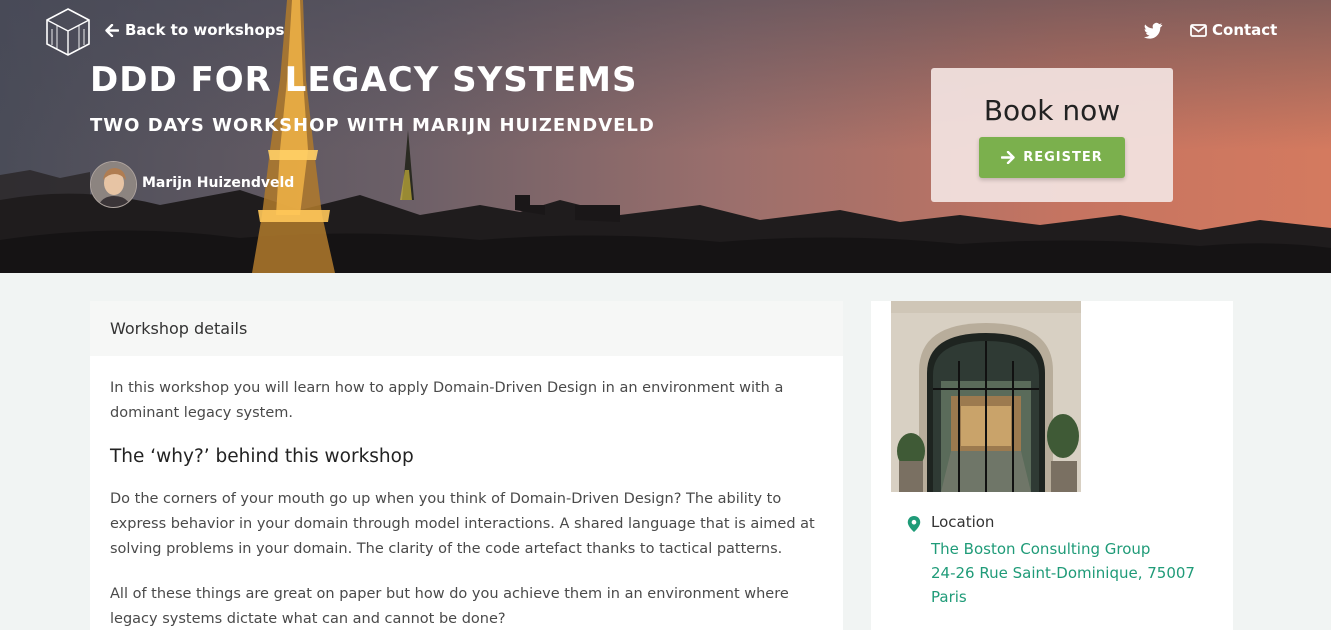 This screenshot has width=1331, height=630. I want to click on speaker-portrait, so click(113, 184).